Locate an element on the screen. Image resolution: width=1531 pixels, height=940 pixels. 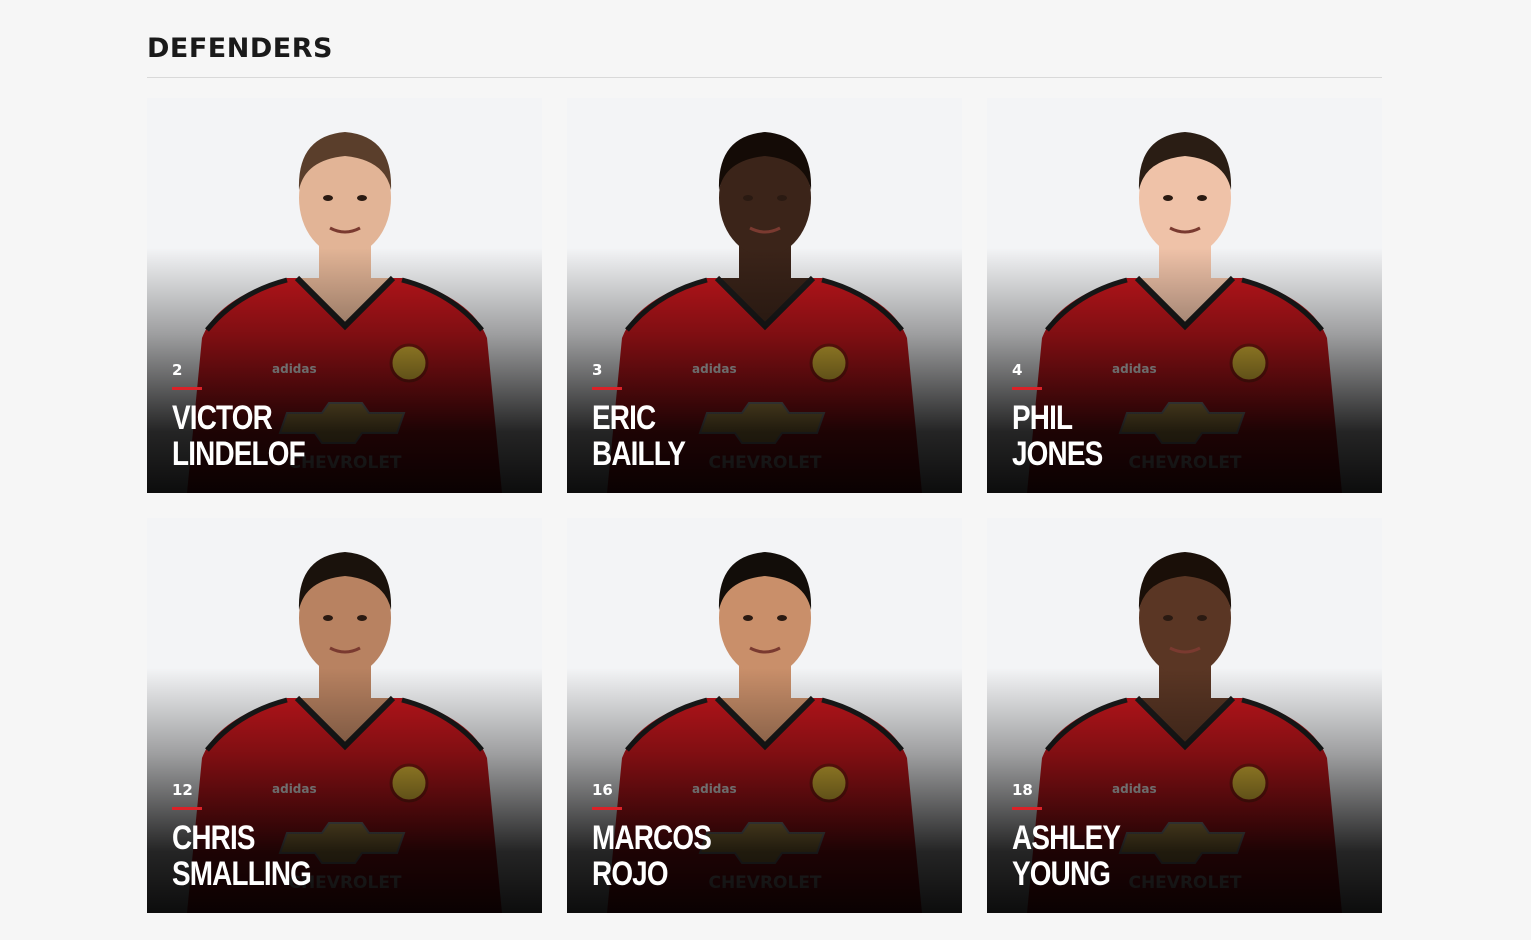
player-name: CHRIS SMALLING is located at coordinates (257, 856).